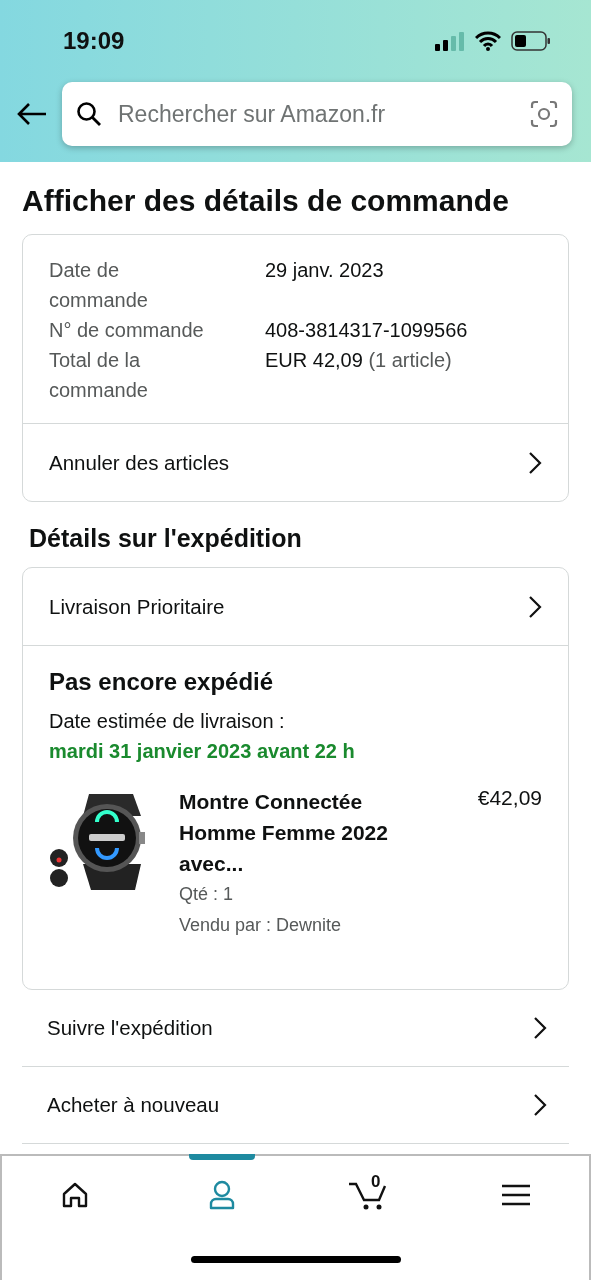 This screenshot has width=591, height=1280. What do you see at coordinates (366, 330) in the screenshot?
I see `summary-value: 408-3814317-1099566` at bounding box center [366, 330].